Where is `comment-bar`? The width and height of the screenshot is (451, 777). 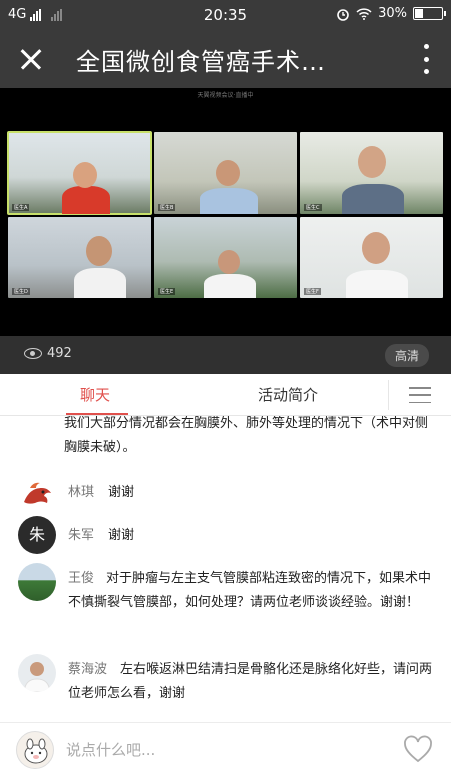
comment-bar is located at coordinates (225, 749).